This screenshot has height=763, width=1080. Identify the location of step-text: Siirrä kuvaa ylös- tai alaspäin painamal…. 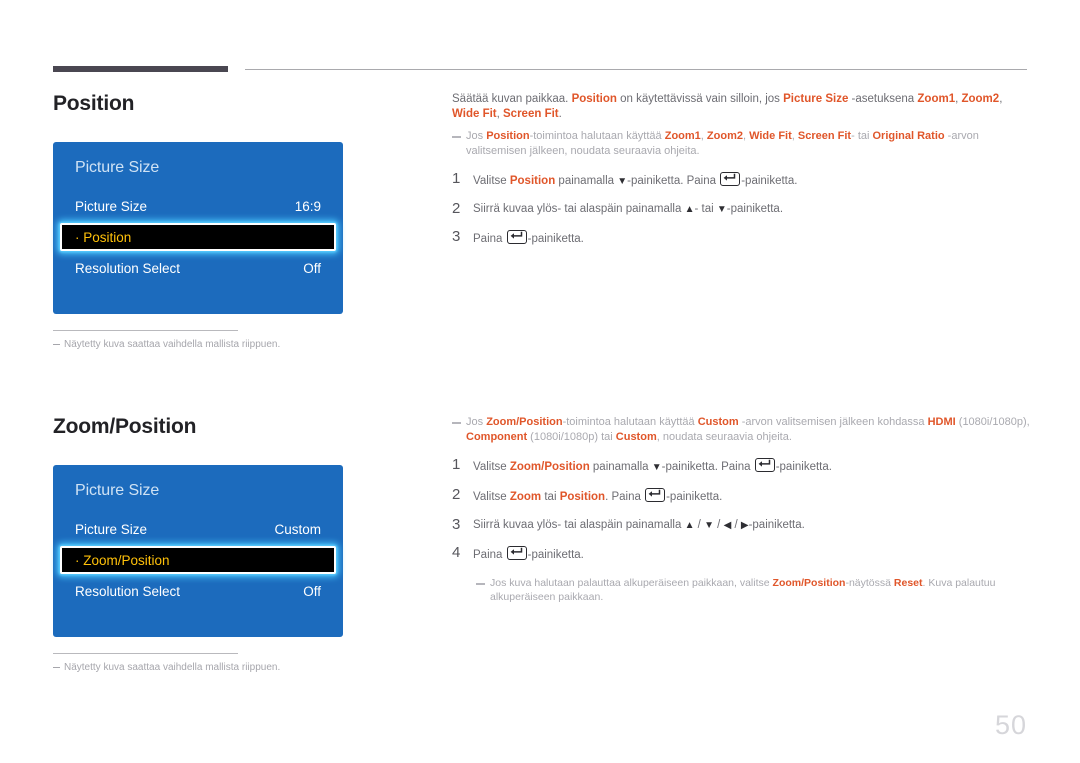
(639, 525).